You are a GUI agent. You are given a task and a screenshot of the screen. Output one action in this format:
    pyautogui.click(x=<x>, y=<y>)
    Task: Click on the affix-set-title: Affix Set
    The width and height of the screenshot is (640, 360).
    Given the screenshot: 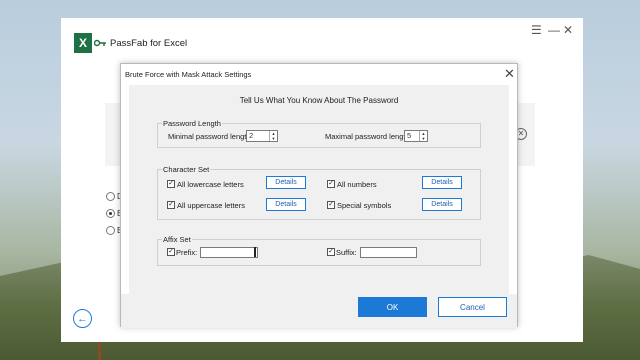 What is the action you would take?
    pyautogui.click(x=177, y=239)
    